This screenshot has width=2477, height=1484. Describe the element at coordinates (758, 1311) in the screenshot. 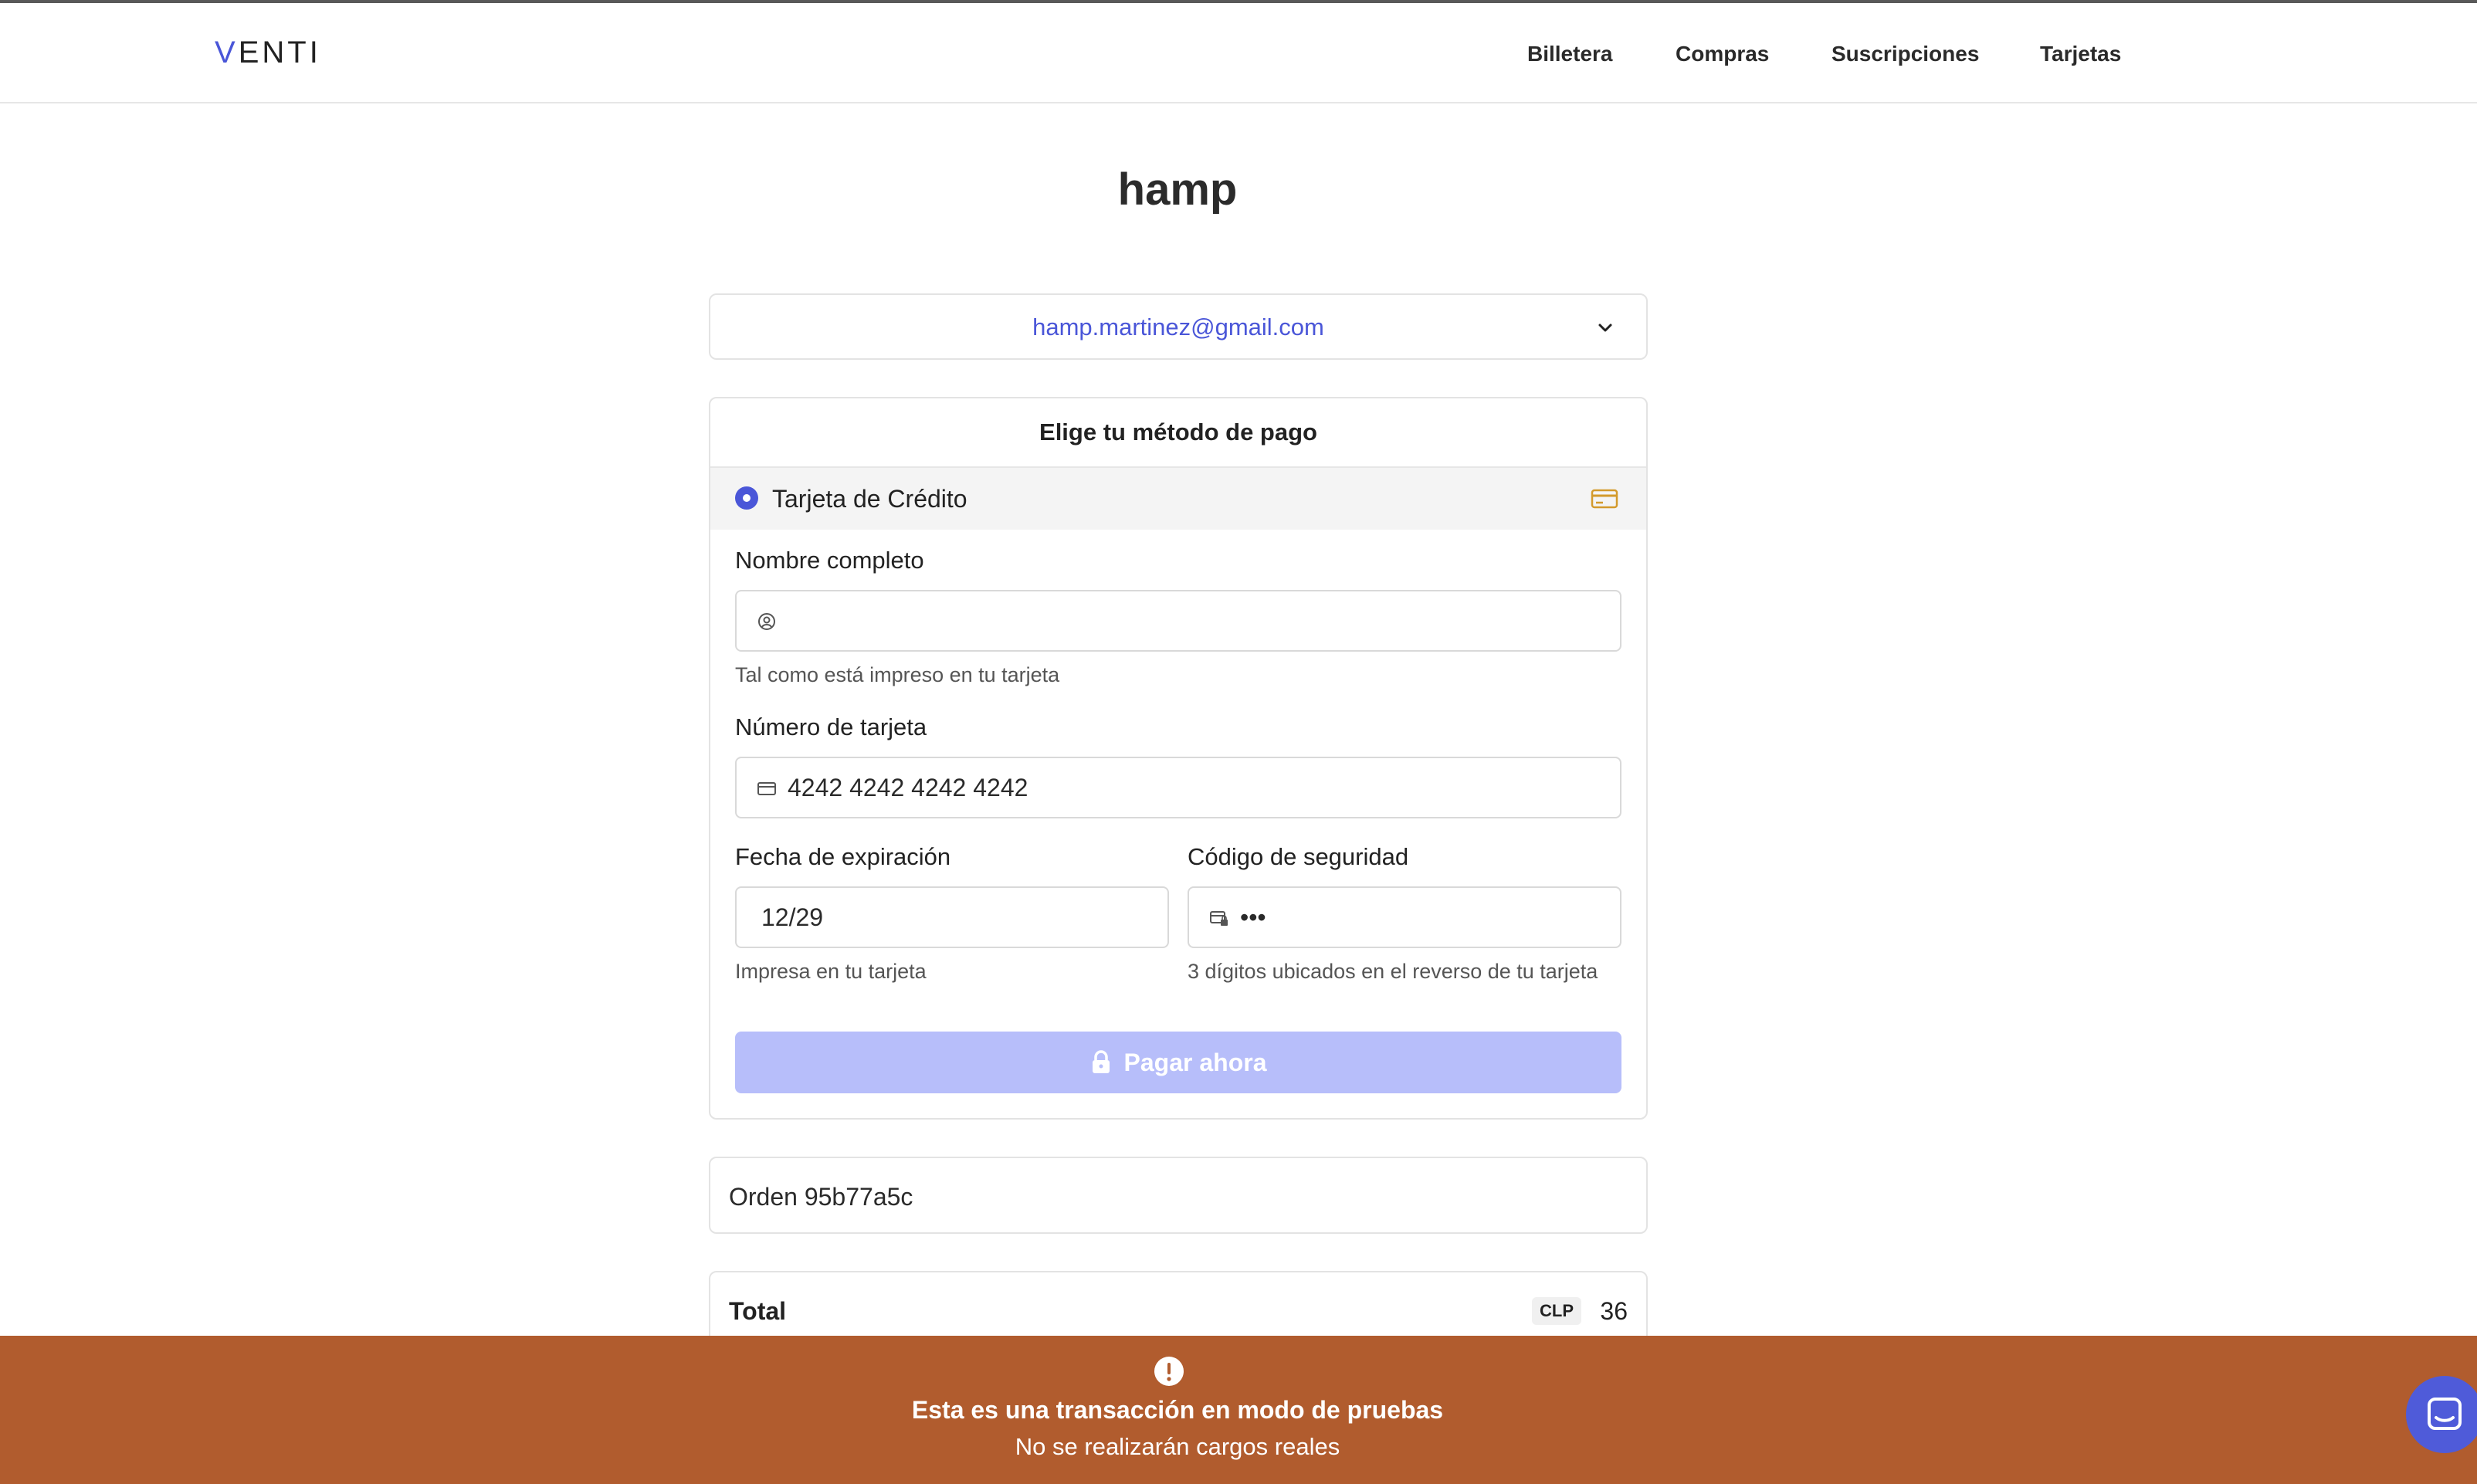

I see `total-label: Total` at that location.